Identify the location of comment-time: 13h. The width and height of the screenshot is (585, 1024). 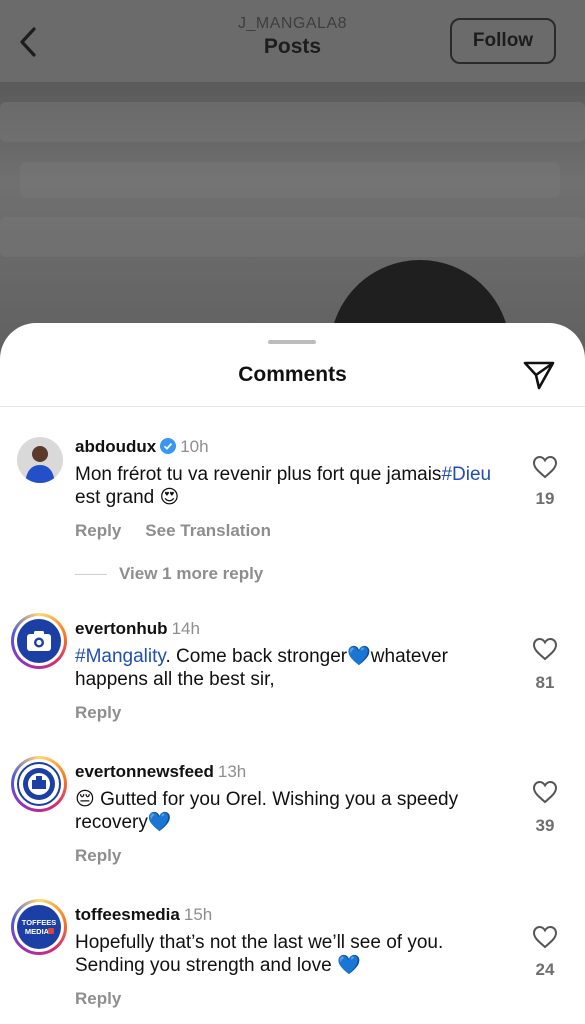
(232, 771).